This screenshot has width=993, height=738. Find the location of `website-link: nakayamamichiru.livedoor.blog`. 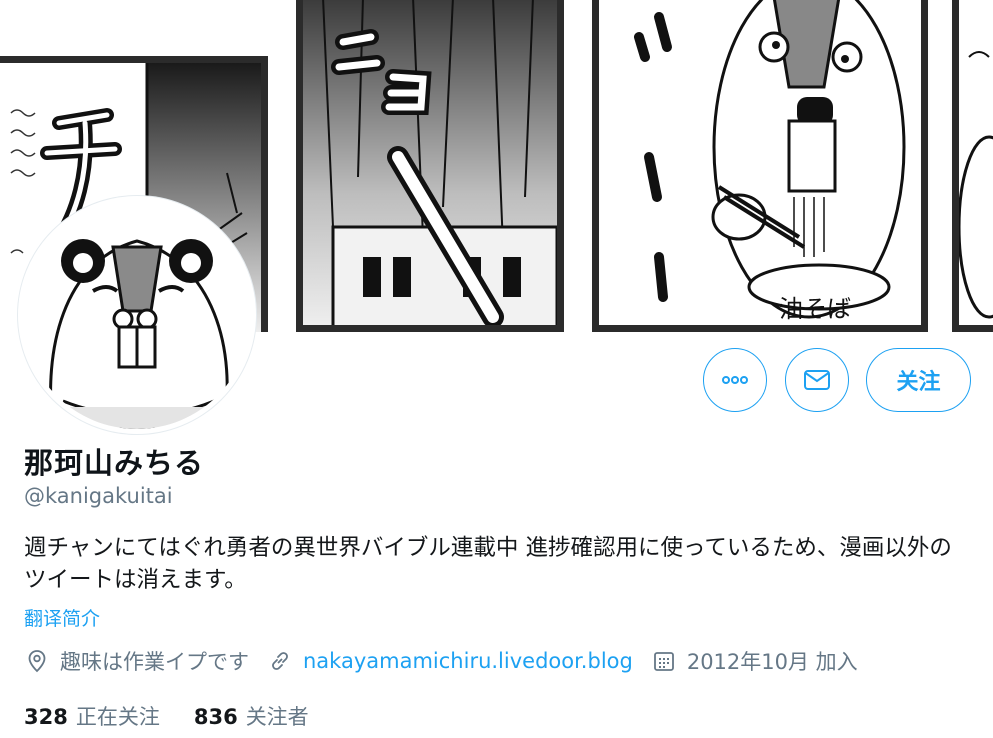

website-link: nakayamamichiru.livedoor.blog is located at coordinates (468, 661).